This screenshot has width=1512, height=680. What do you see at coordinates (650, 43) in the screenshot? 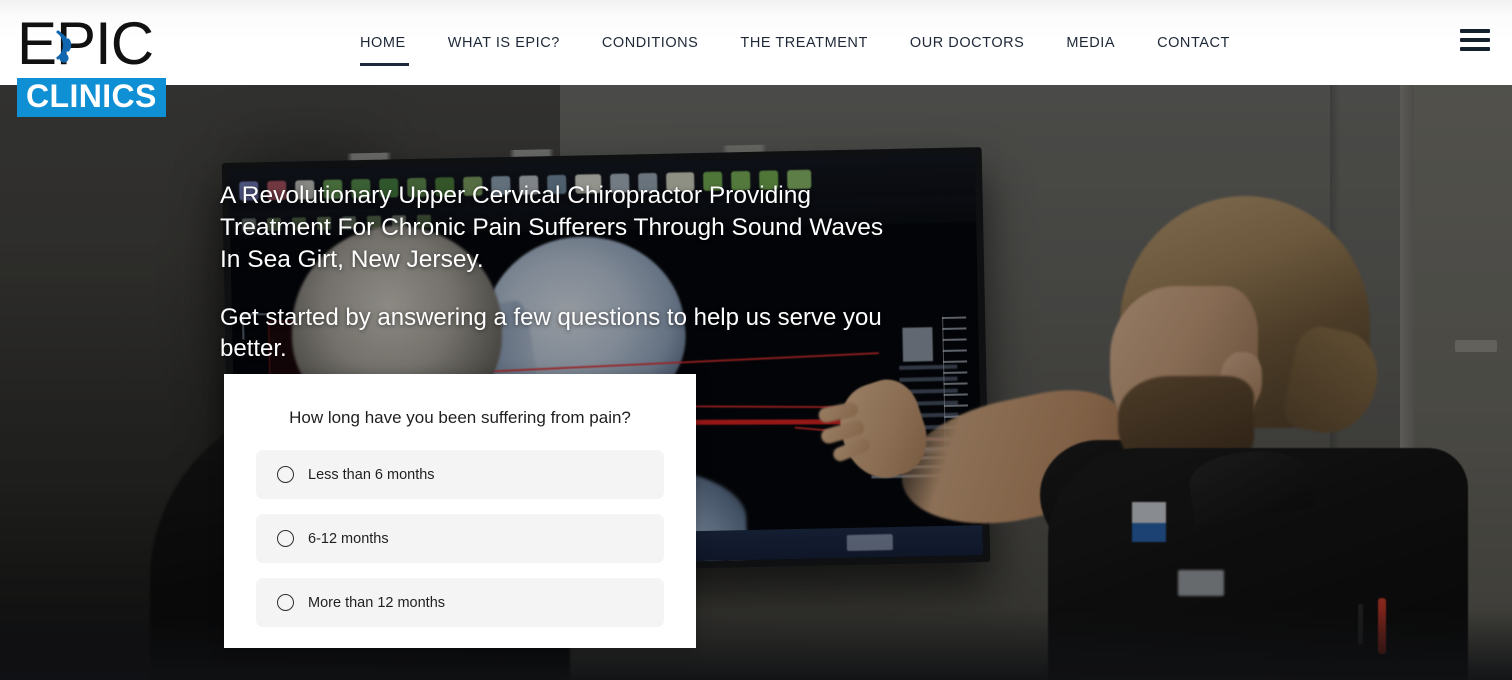
I see `nav-item-conditions: CONDITIONS` at bounding box center [650, 43].